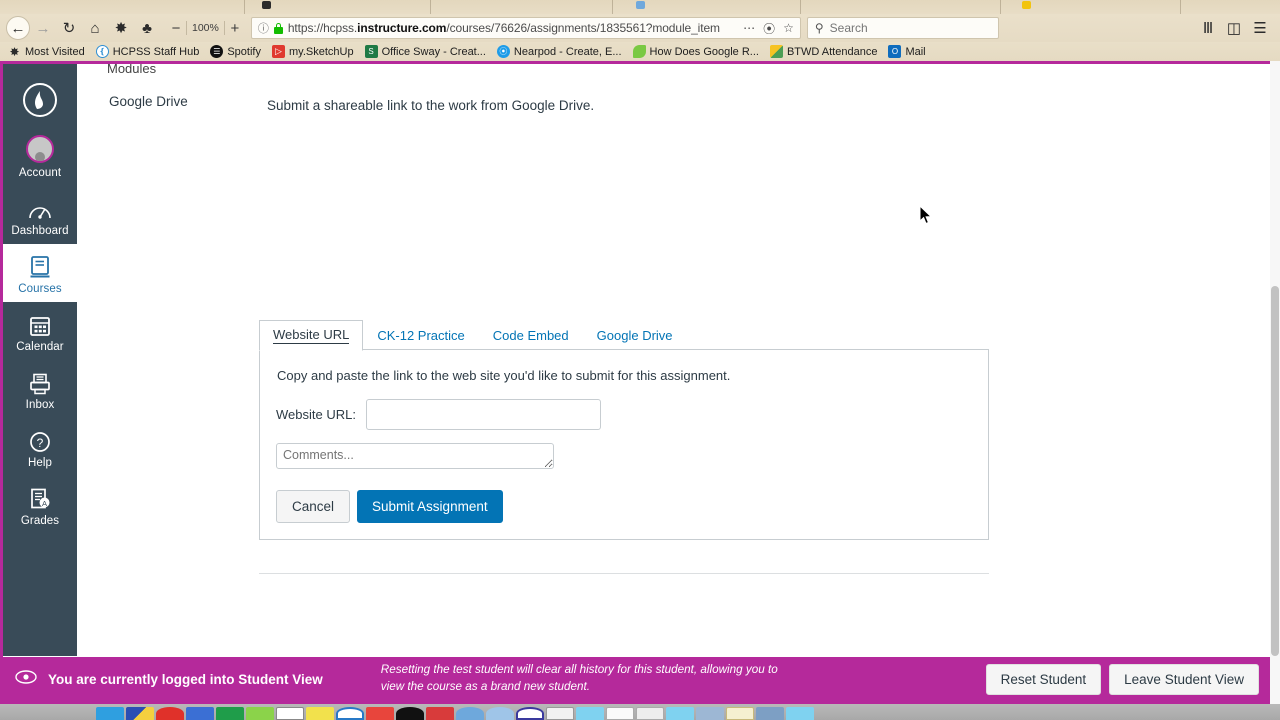 This screenshot has width=1280, height=720. I want to click on sidebar-item-help: ? Help, so click(40, 447).